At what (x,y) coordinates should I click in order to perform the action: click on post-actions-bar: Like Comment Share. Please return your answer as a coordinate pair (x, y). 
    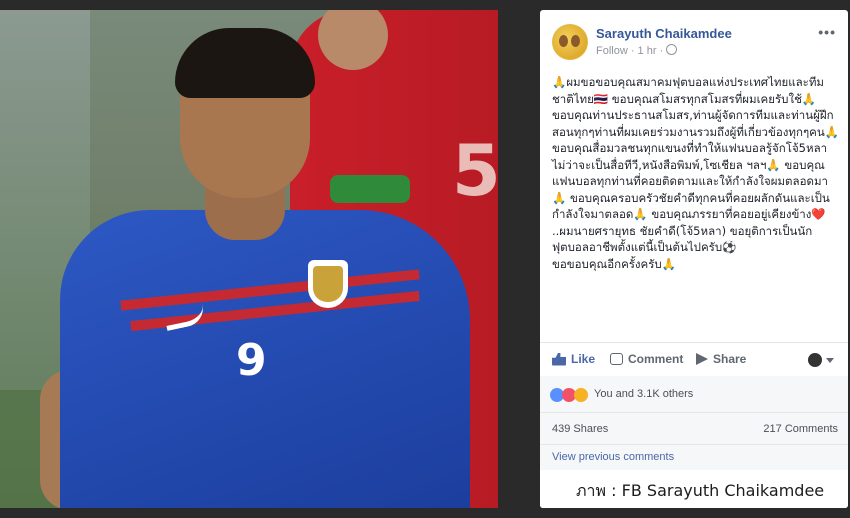
    Looking at the image, I should click on (694, 360).